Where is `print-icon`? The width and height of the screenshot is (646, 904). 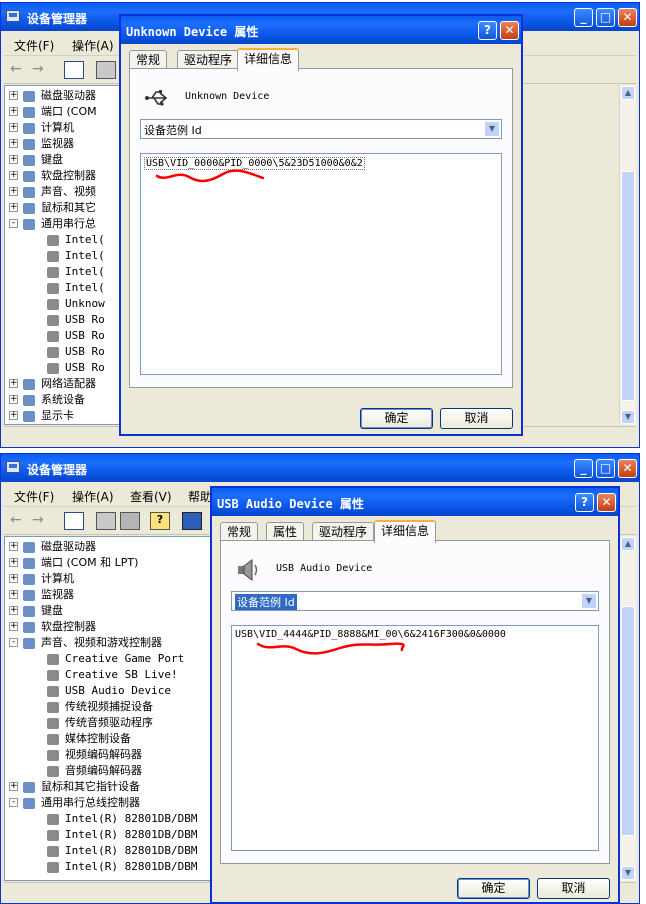 print-icon is located at coordinates (130, 521).